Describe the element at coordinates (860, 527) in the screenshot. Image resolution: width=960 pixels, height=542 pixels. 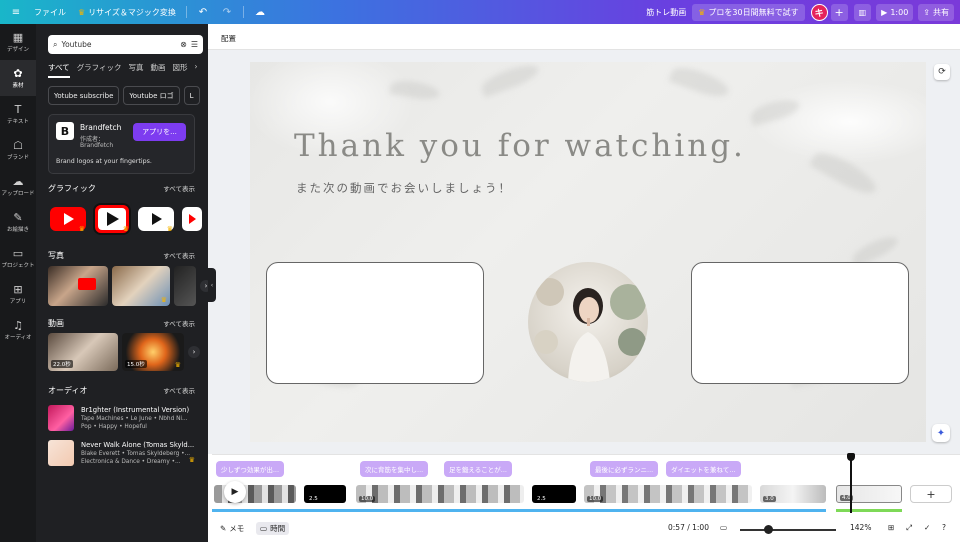
I see `zoom-level: 142%` at that location.